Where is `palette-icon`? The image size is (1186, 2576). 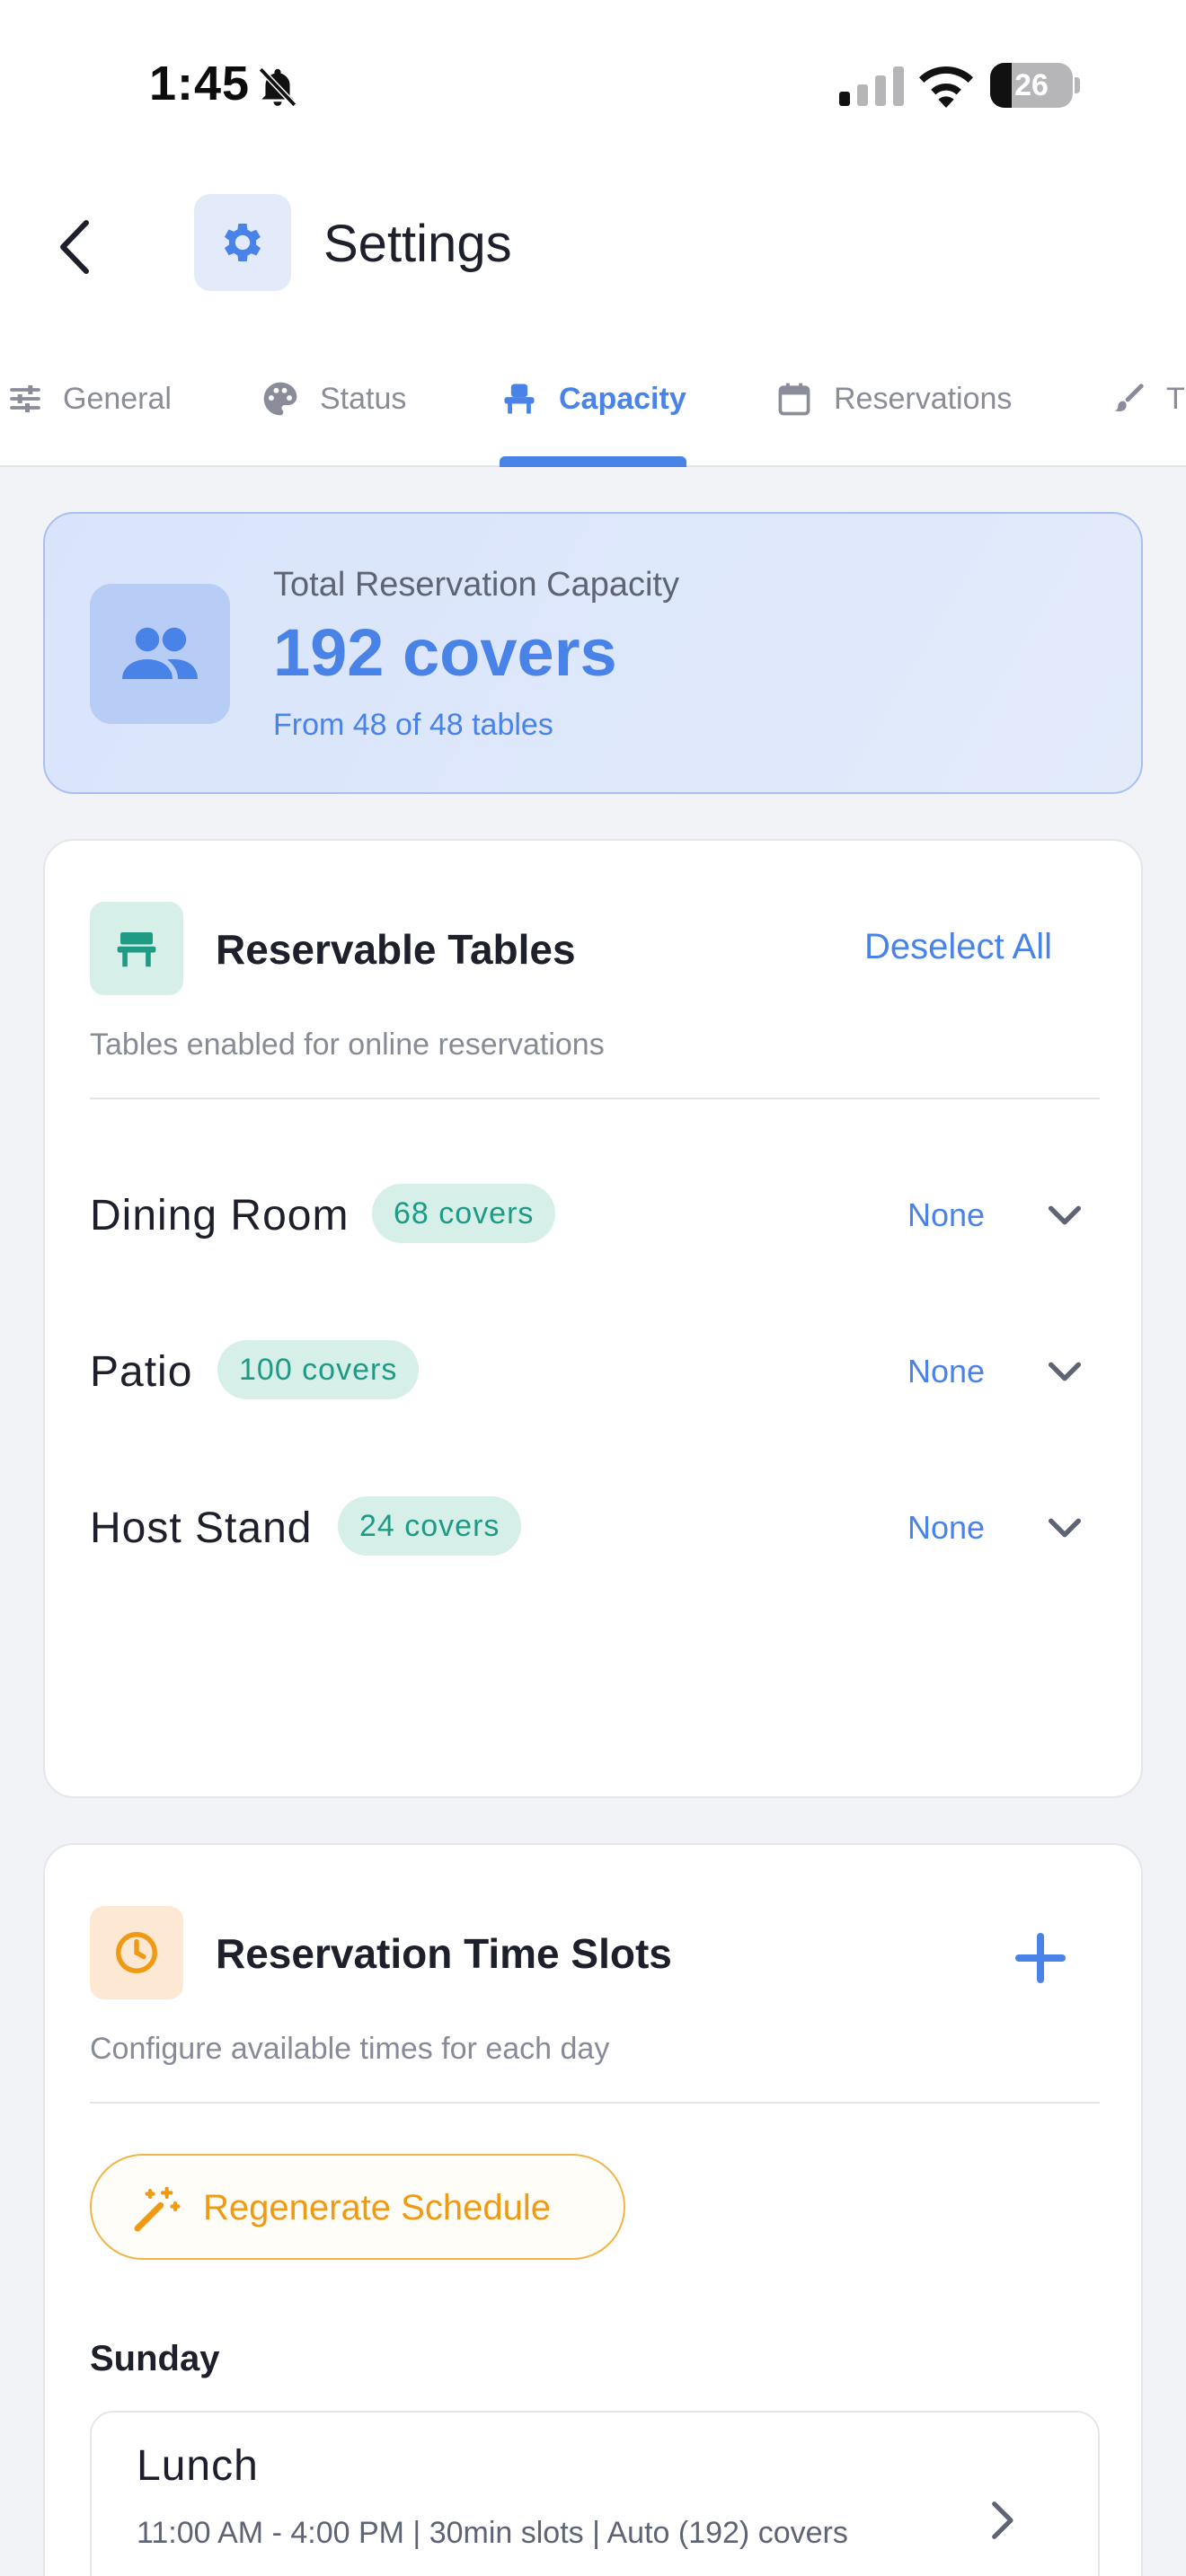 palette-icon is located at coordinates (280, 399).